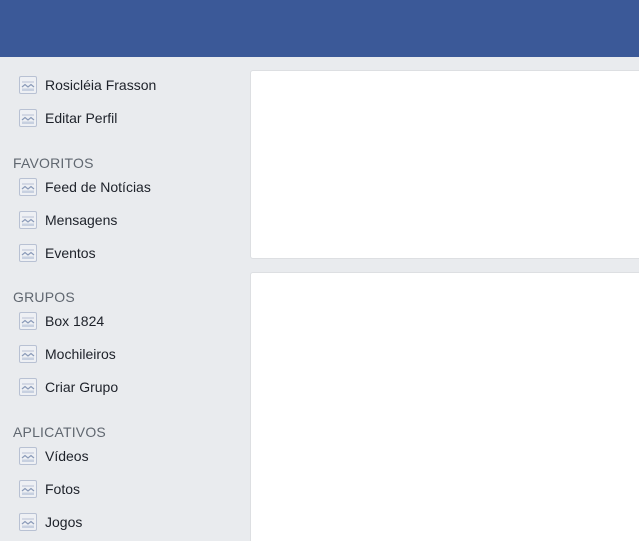 This screenshot has height=541, width=639. What do you see at coordinates (101, 85) in the screenshot?
I see `sidebar-item-label: Rosicléia Frasson` at bounding box center [101, 85].